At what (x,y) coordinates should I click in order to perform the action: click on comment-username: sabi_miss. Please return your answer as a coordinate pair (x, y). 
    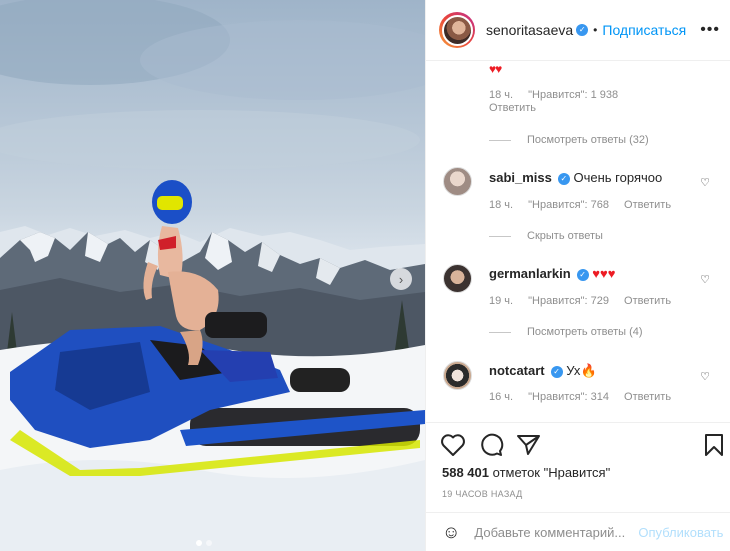
    Looking at the image, I should click on (520, 177).